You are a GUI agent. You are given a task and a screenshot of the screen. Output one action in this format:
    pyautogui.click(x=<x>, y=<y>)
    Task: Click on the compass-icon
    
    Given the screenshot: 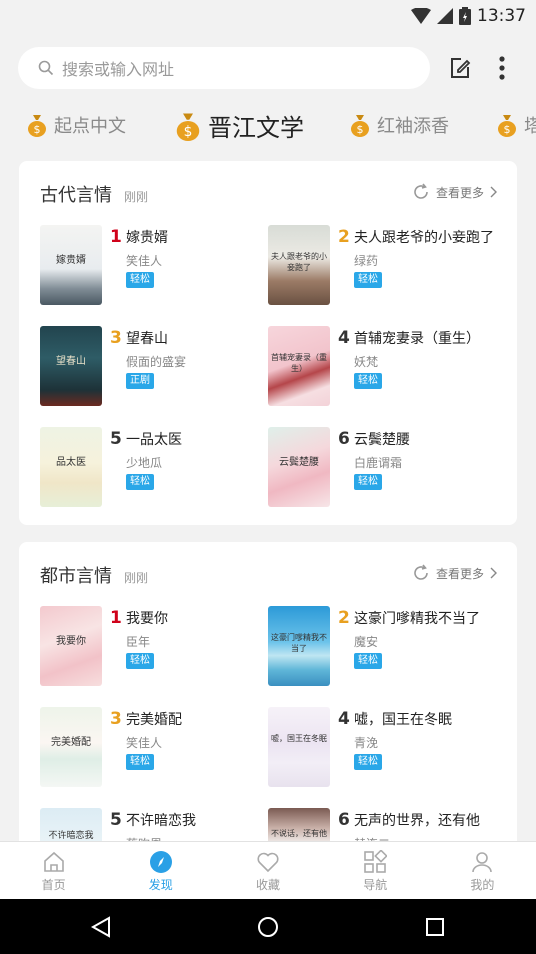 What is the action you would take?
    pyautogui.click(x=160, y=861)
    